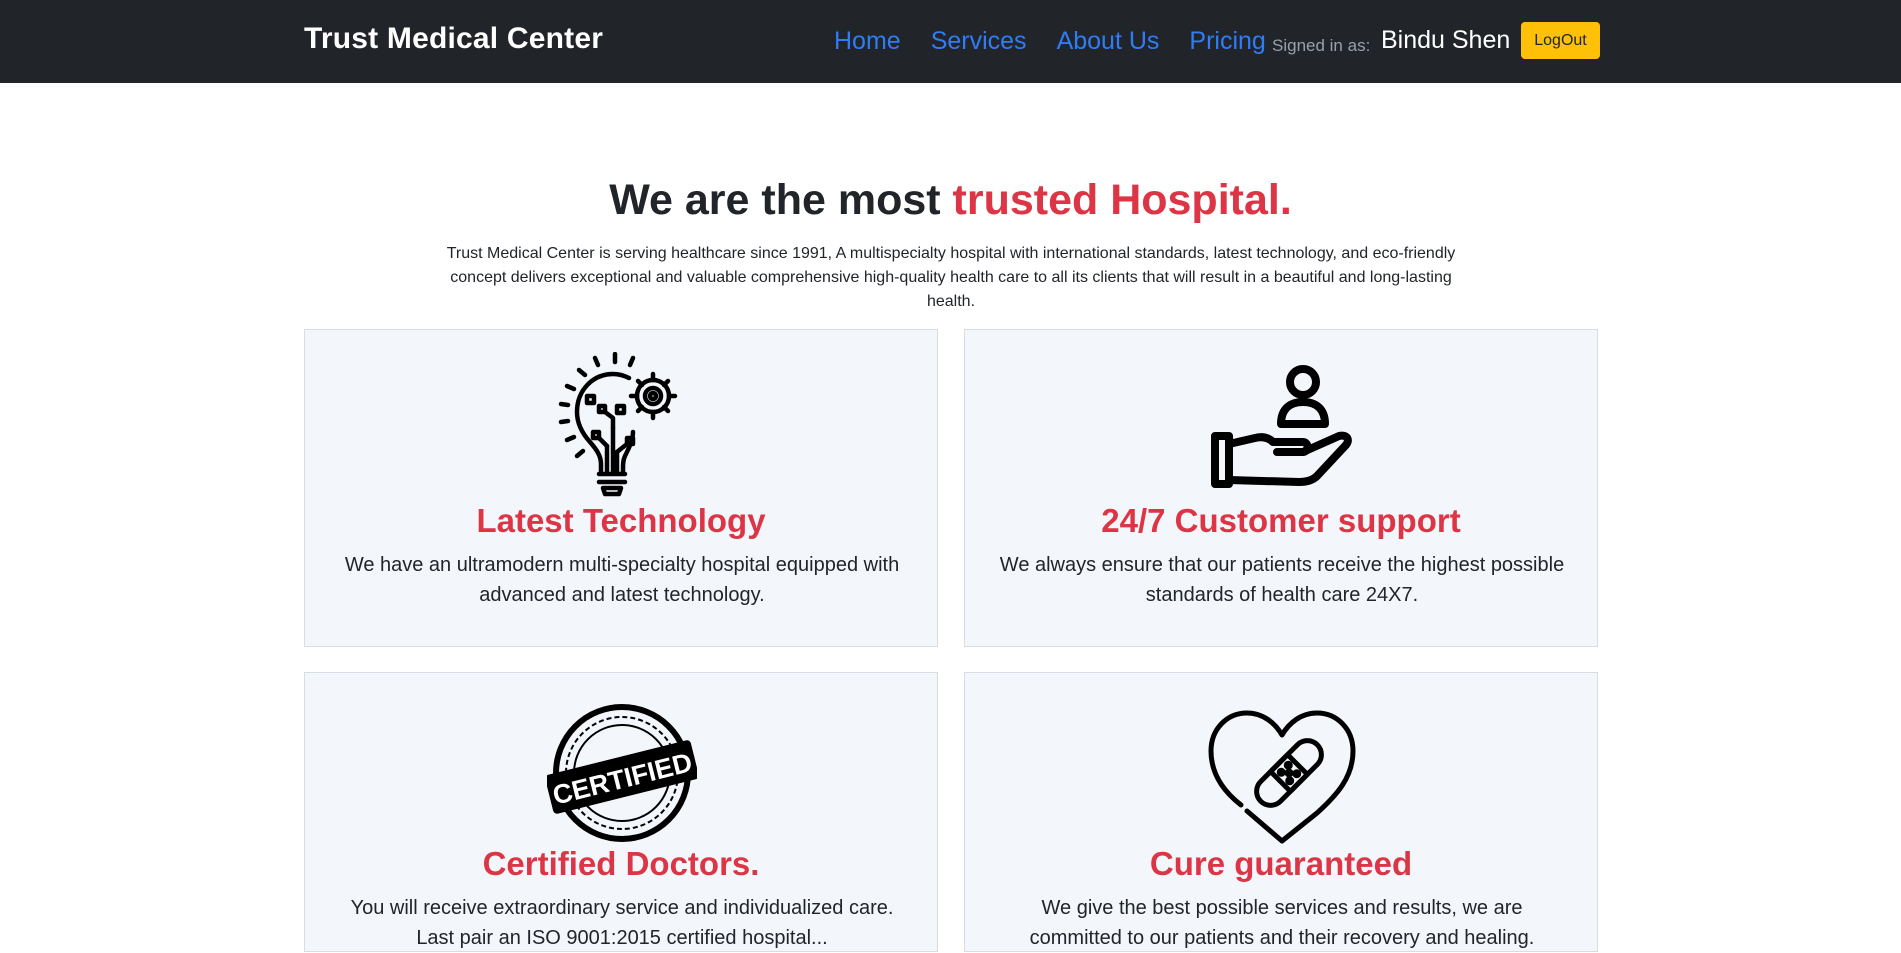 This screenshot has height=953, width=1901. Describe the element at coordinates (1321, 45) in the screenshot. I see `signed-in-label: Signed in as:` at that location.